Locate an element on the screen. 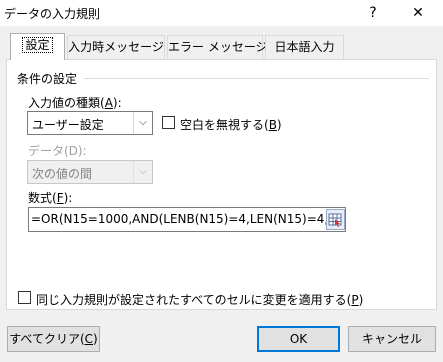 The image size is (443, 362). range-select-icon is located at coordinates (335, 220).